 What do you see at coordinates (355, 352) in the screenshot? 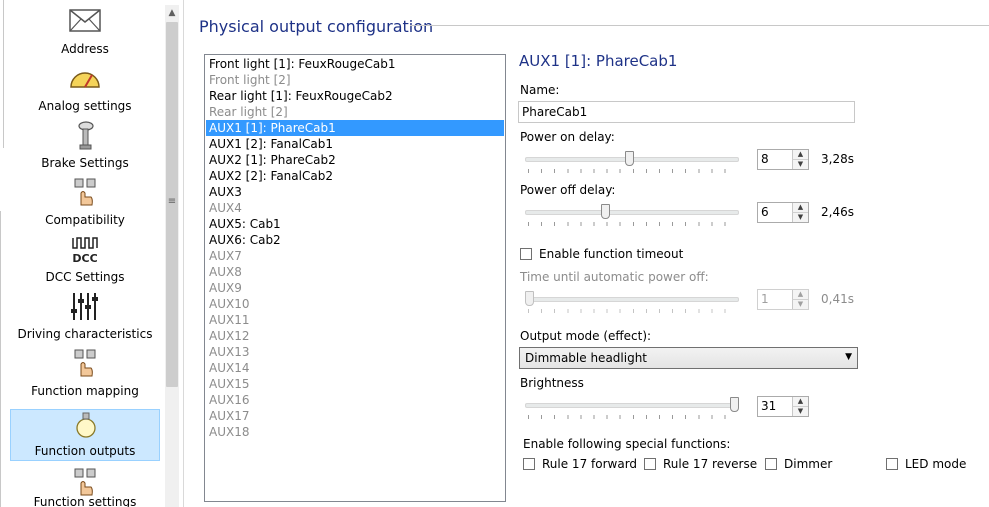
I see `list-item: AUX13` at bounding box center [355, 352].